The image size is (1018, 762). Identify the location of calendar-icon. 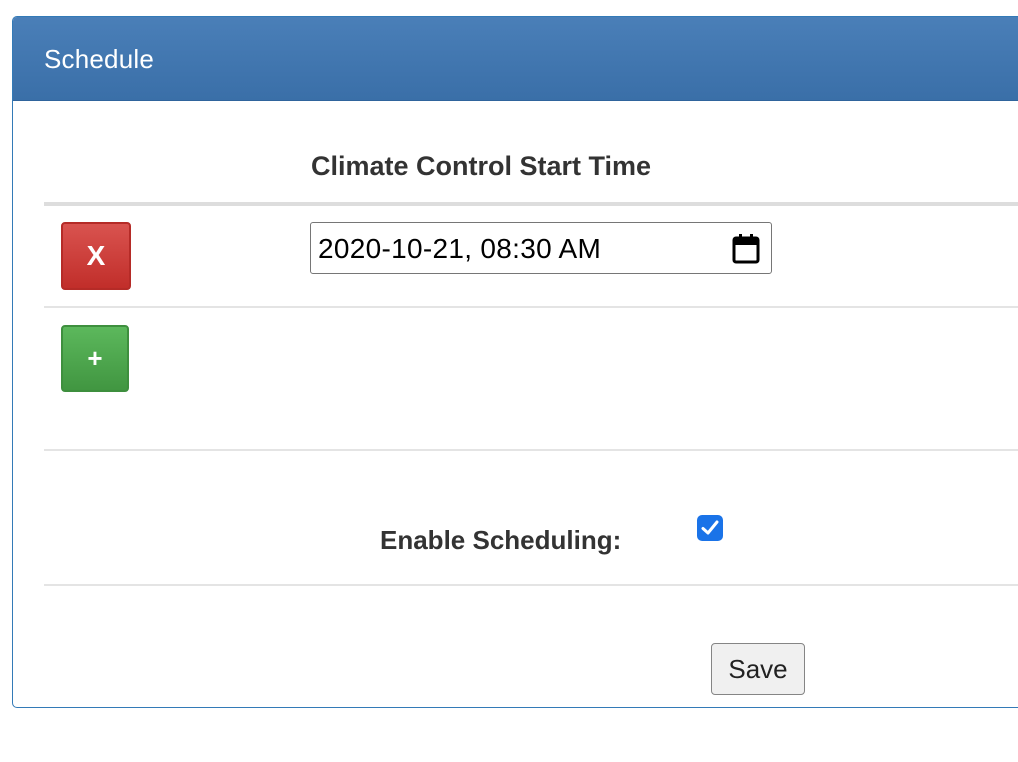
(746, 249).